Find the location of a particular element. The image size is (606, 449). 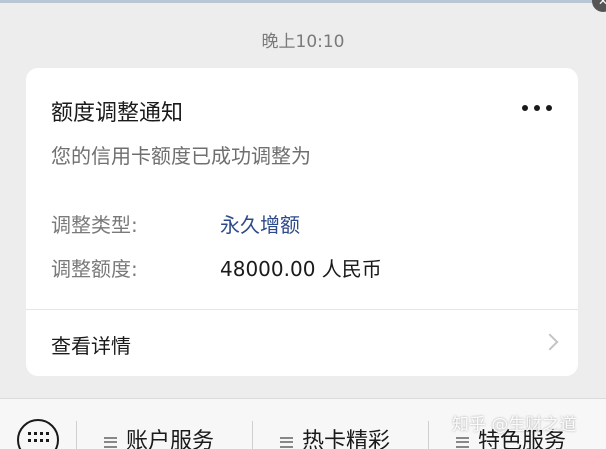

more-icon is located at coordinates (537, 108).